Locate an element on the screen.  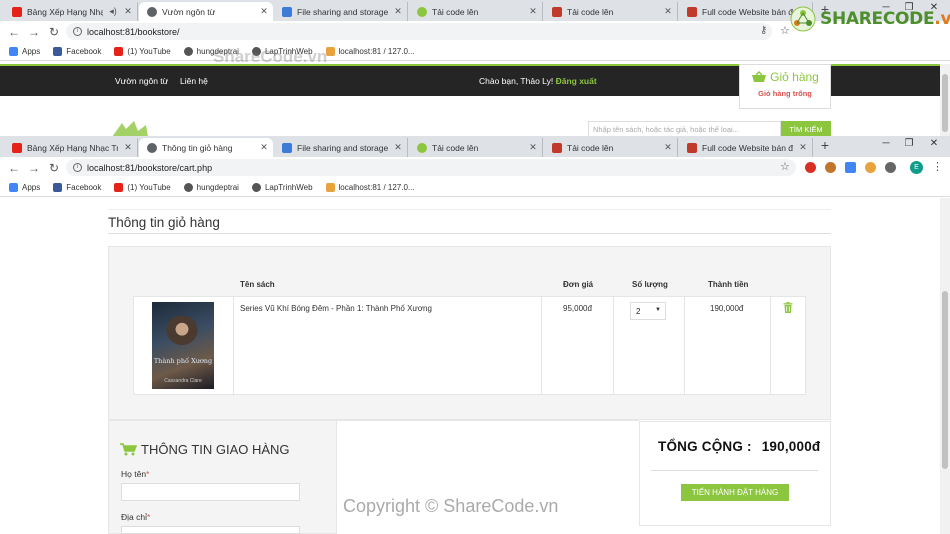
quantity-select: 2 ▼ is located at coordinates (648, 311).